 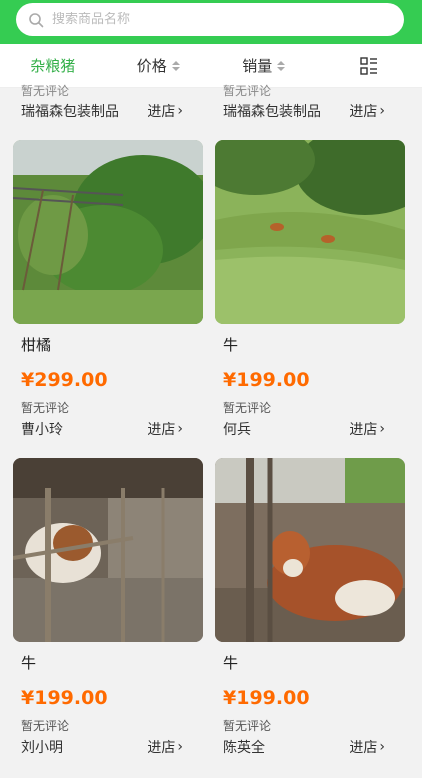 What do you see at coordinates (237, 430) in the screenshot?
I see `seller-name: 何兵` at bounding box center [237, 430].